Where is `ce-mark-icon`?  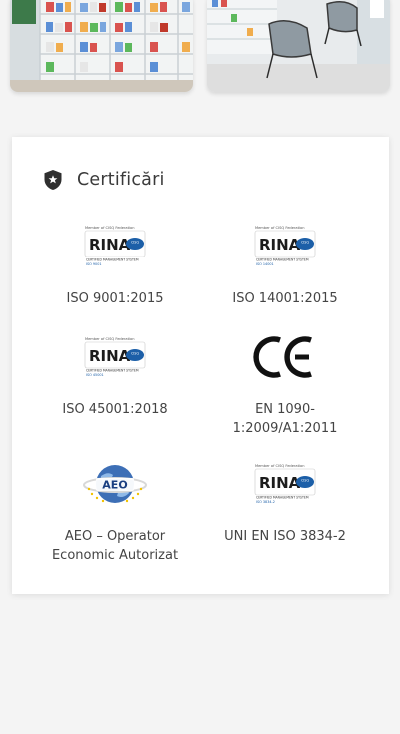
ce-mark-icon is located at coordinates (285, 357).